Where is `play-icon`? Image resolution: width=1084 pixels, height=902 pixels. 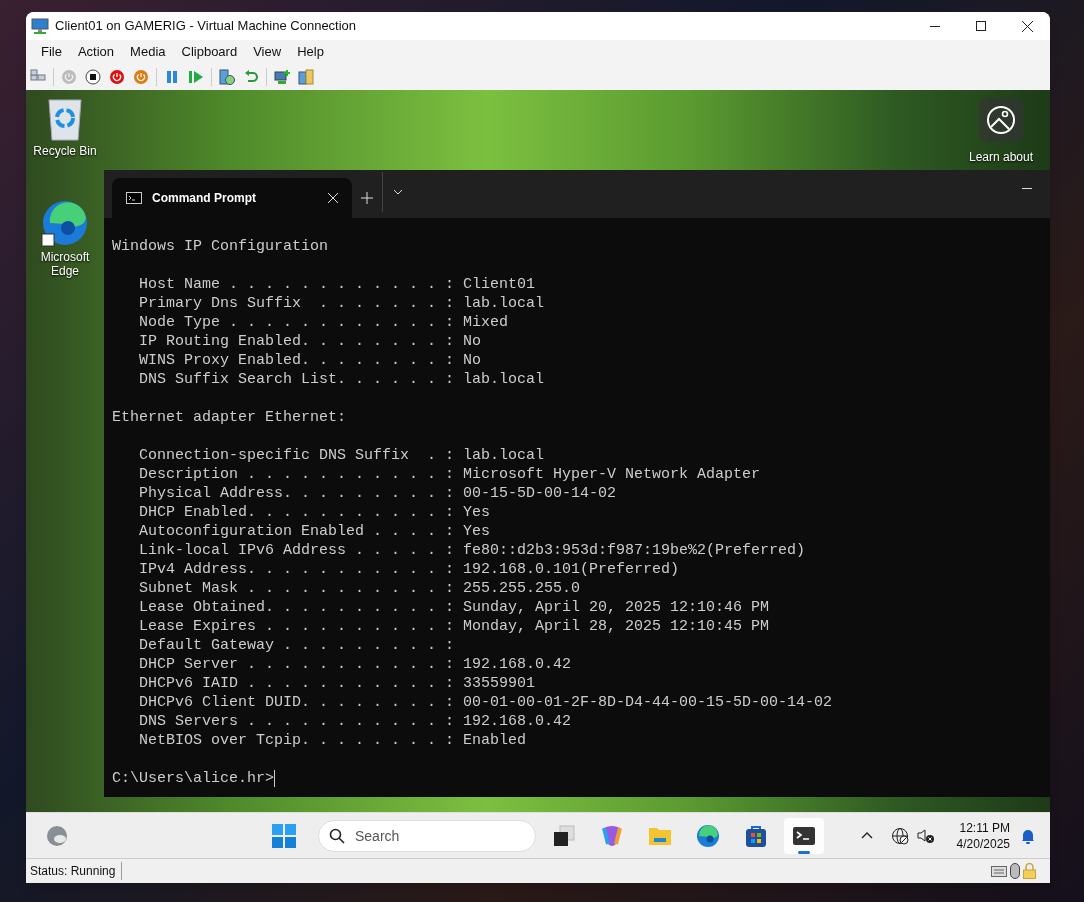 play-icon is located at coordinates (196, 76).